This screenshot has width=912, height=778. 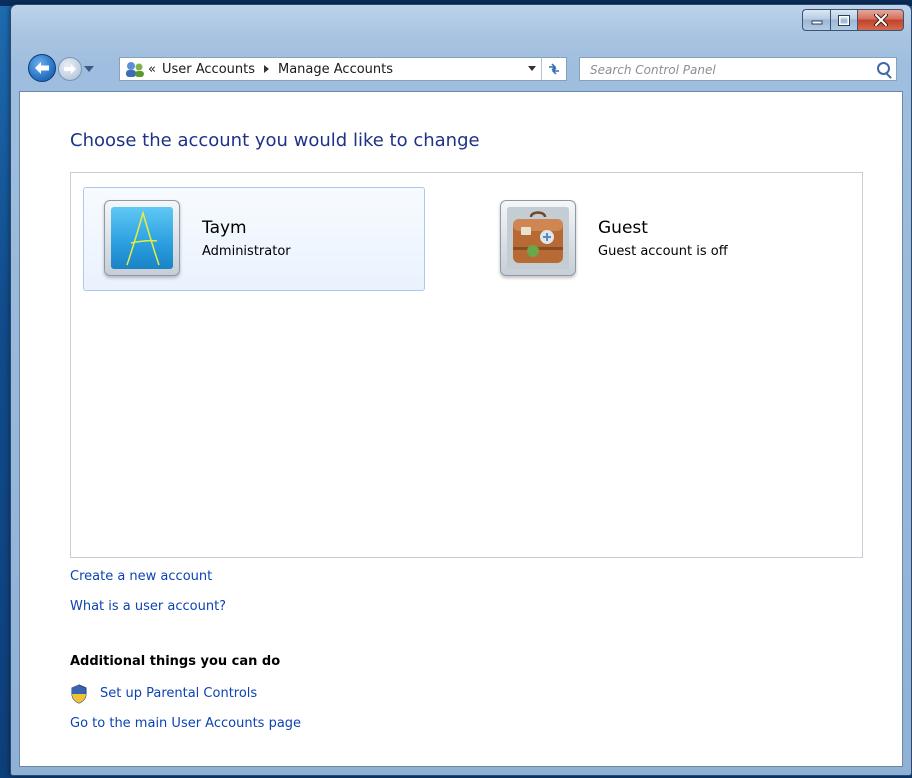 What do you see at coordinates (532, 68) in the screenshot?
I see `address-dropdown-icon` at bounding box center [532, 68].